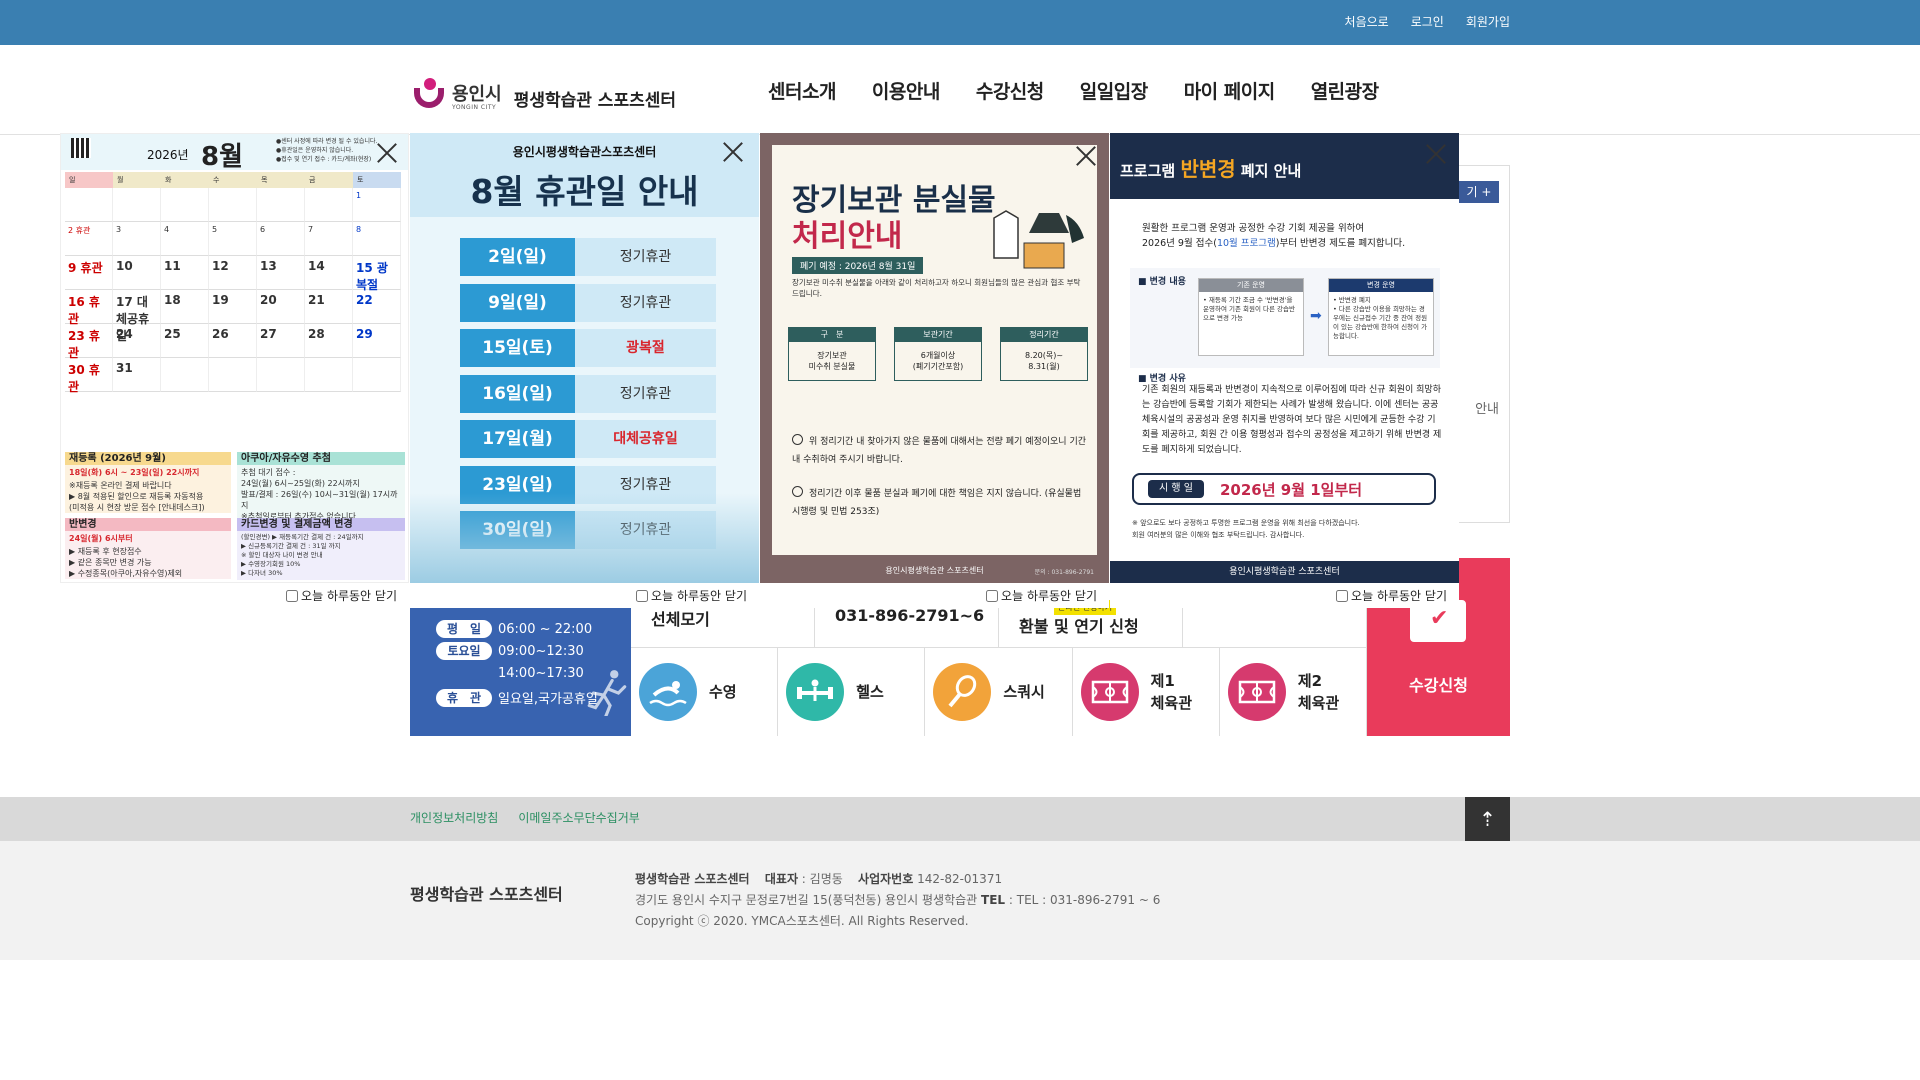 Image resolution: width=1920 pixels, height=1080 pixels. I want to click on clothes-icon, so click(1038, 239).